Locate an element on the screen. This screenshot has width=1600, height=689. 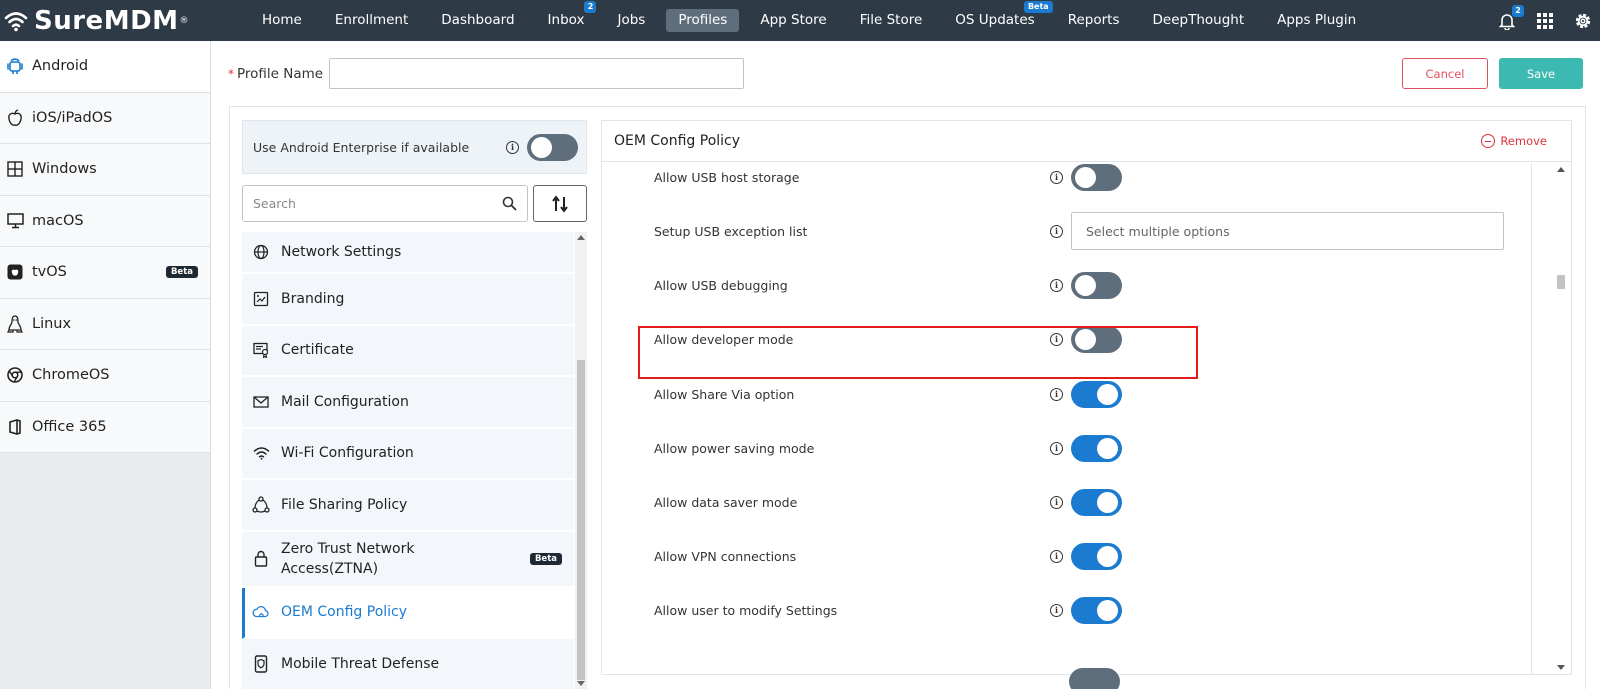
toggle-allow-user-to-modify-settings is located at coordinates (1096, 610).